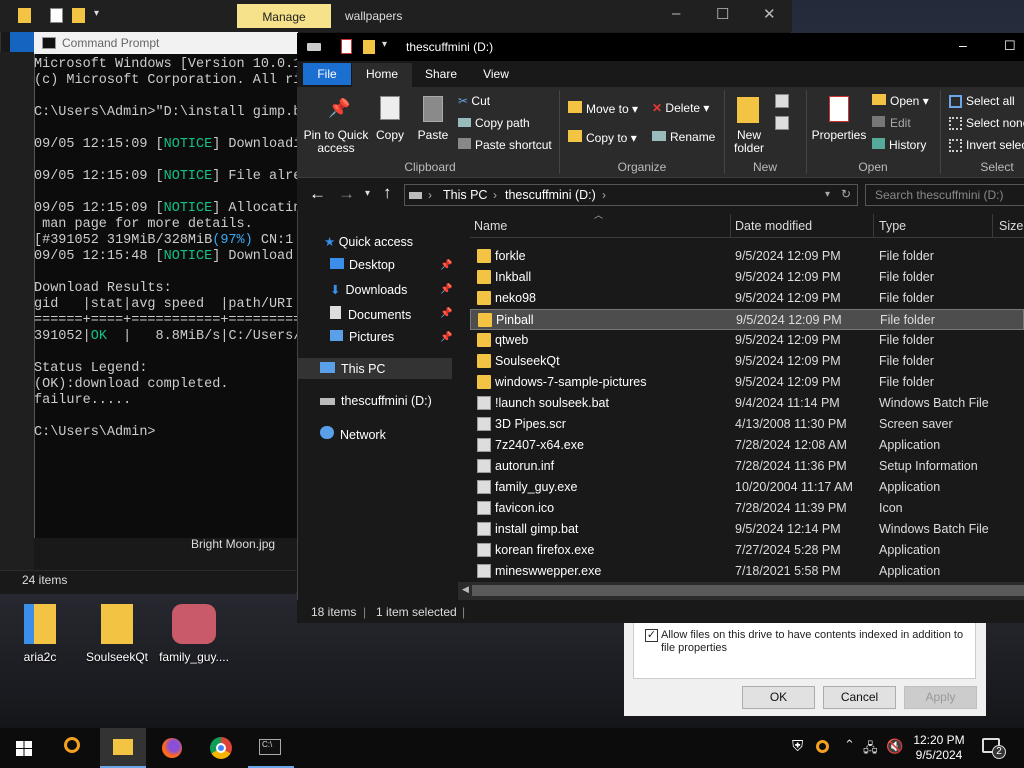 The height and width of the screenshot is (768, 1024). What do you see at coordinates (747, 361) in the screenshot?
I see `file-row: SoulseekQt 9/5/2024 12:09 PM File folder` at bounding box center [747, 361].